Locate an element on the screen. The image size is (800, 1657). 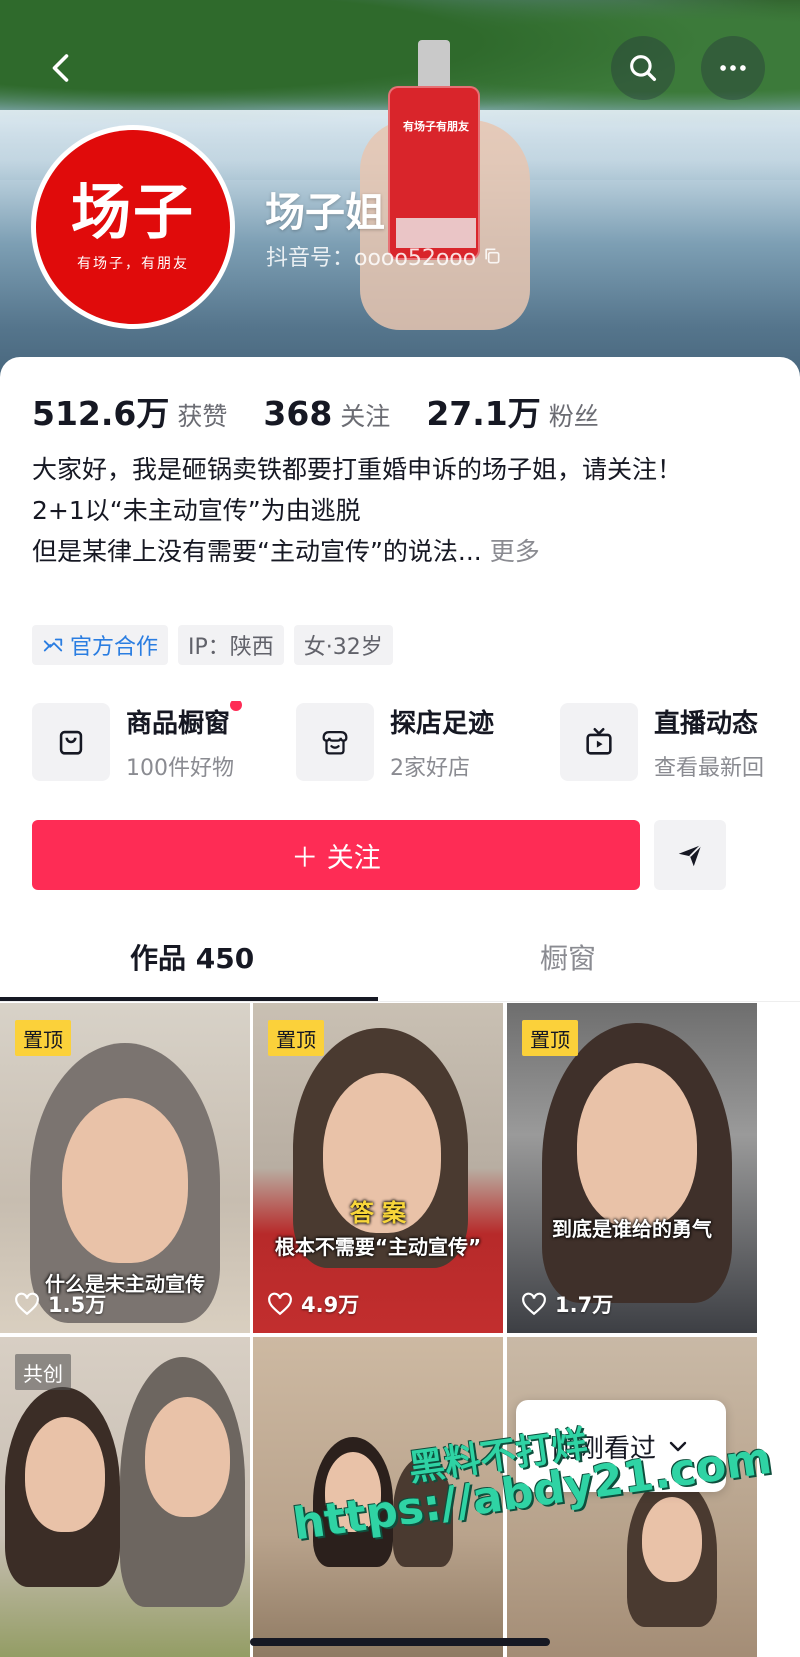
share-button is located at coordinates (690, 855).